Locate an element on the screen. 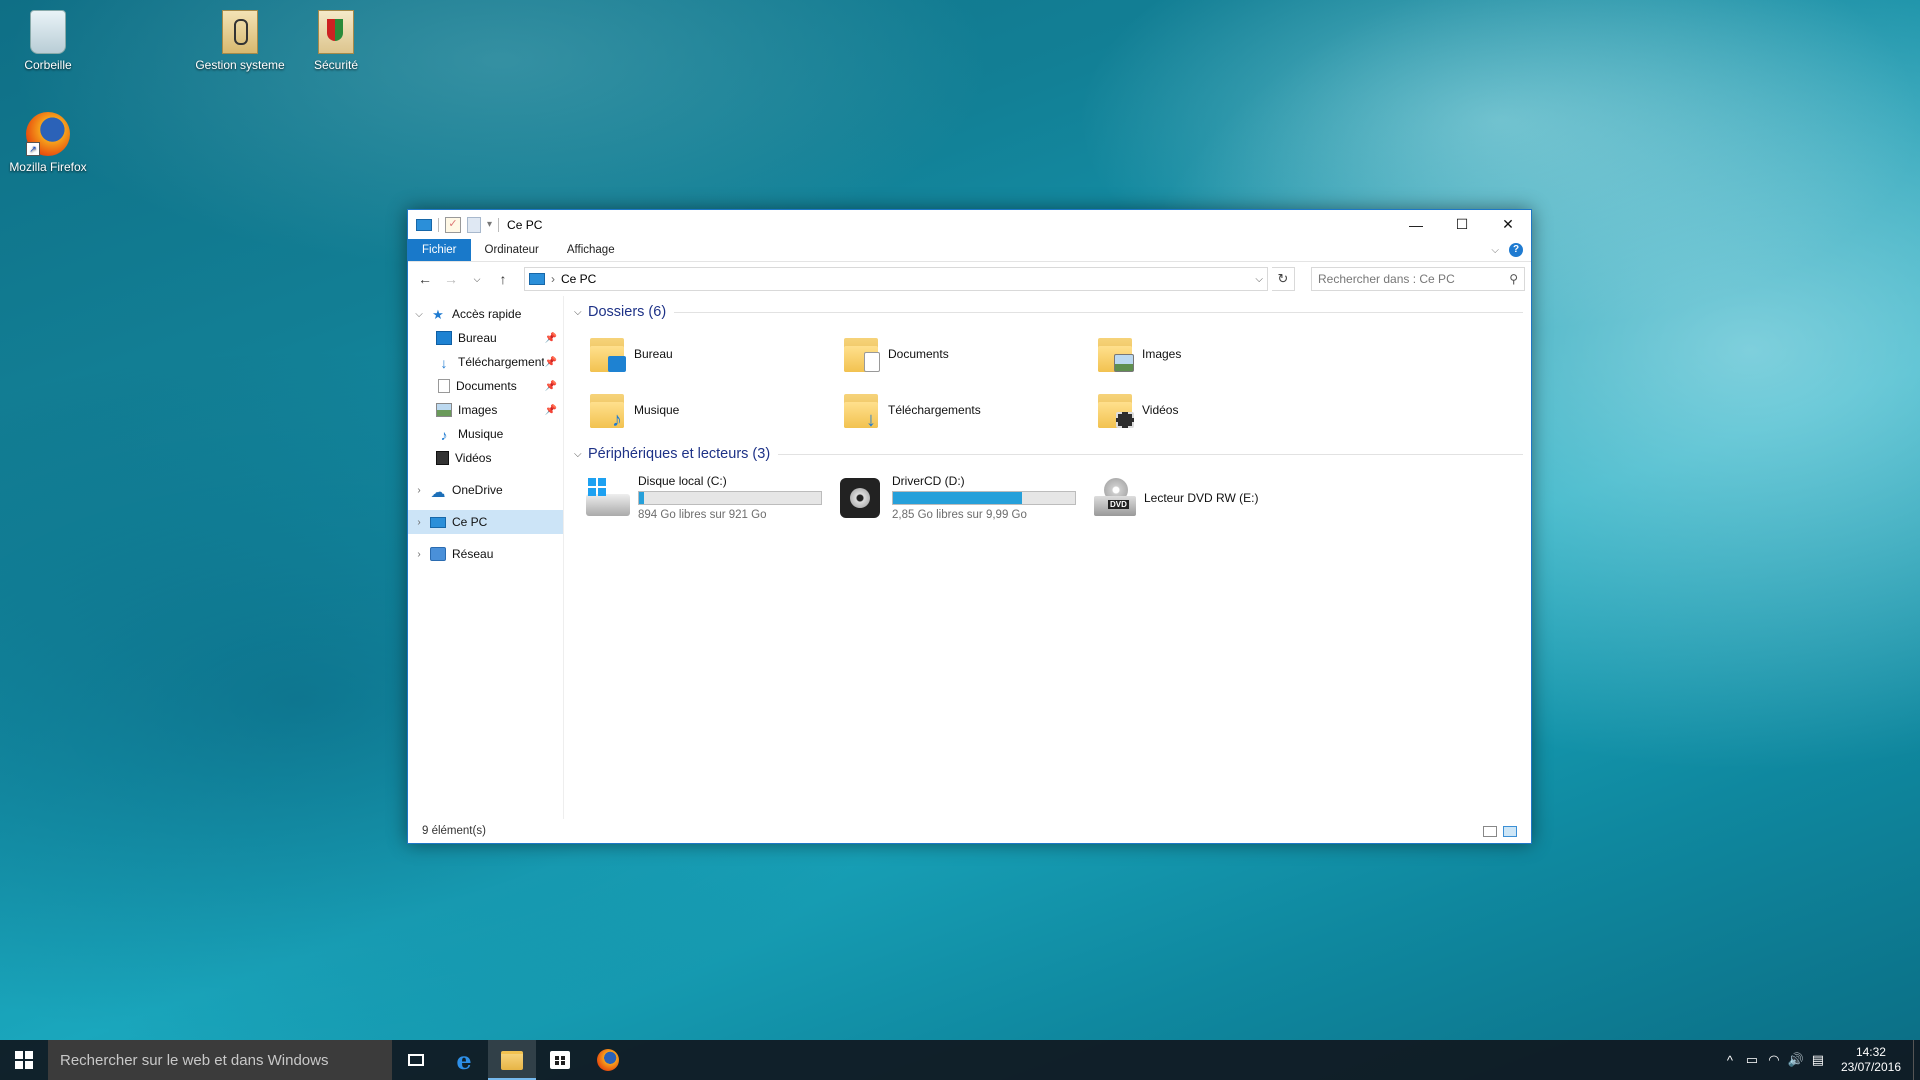 This screenshot has height=1080, width=1920. task-view-button is located at coordinates (416, 1060).